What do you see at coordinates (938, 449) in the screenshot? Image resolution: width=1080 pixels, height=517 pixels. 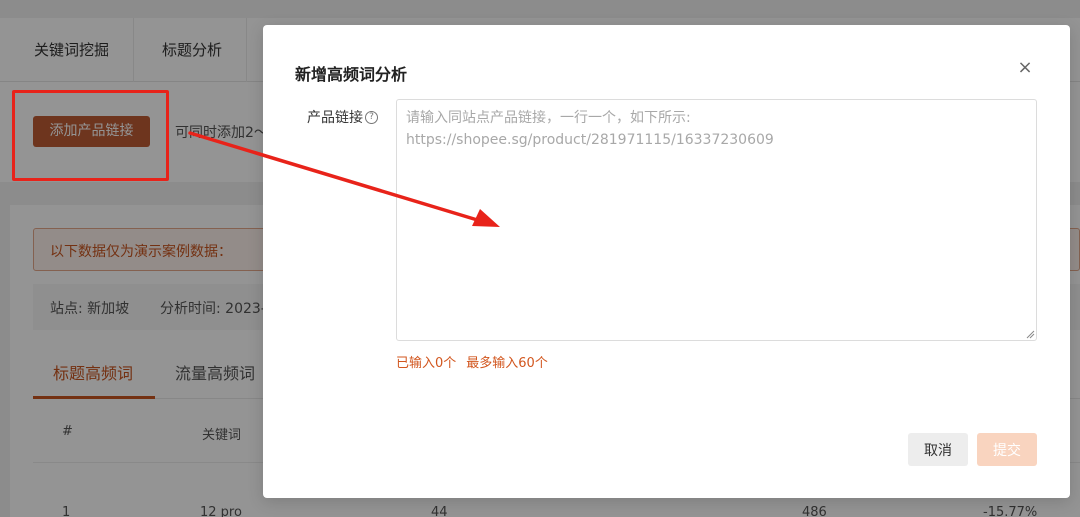 I see `cancel-button: 取消` at bounding box center [938, 449].